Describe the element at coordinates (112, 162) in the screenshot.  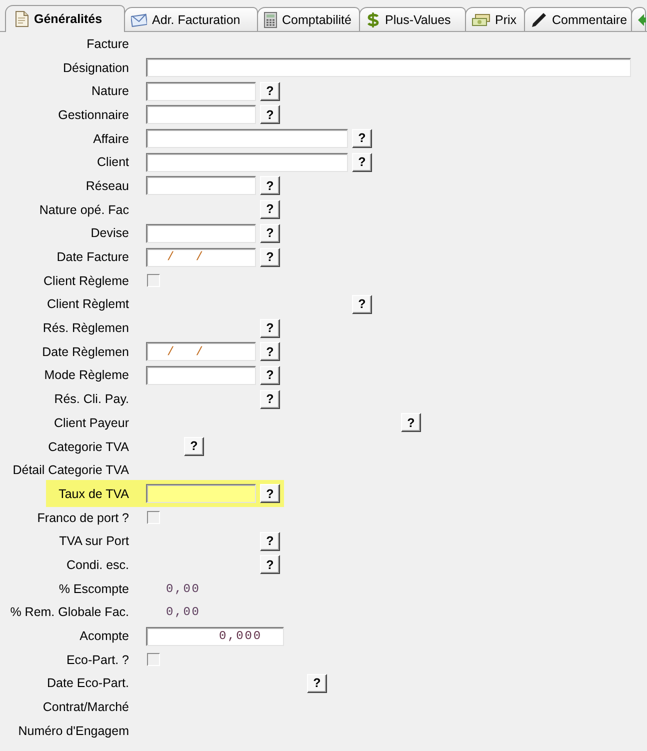
I see `field-label: Client` at that location.